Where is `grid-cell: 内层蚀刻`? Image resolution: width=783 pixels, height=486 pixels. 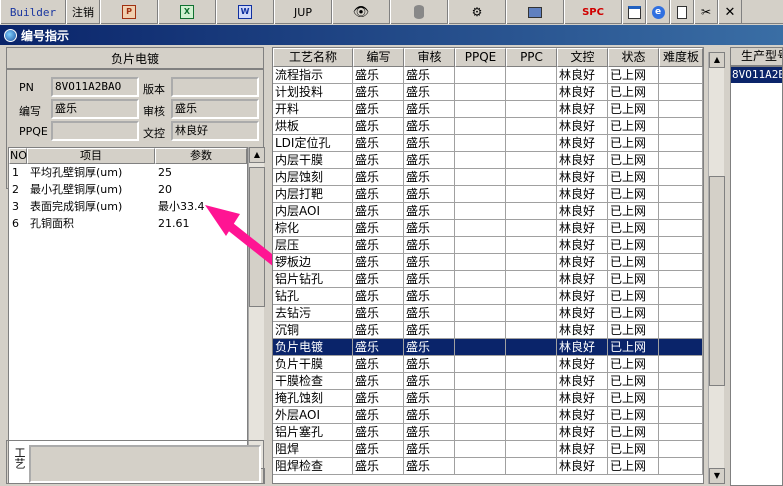 grid-cell: 内层蚀刻 is located at coordinates (313, 177).